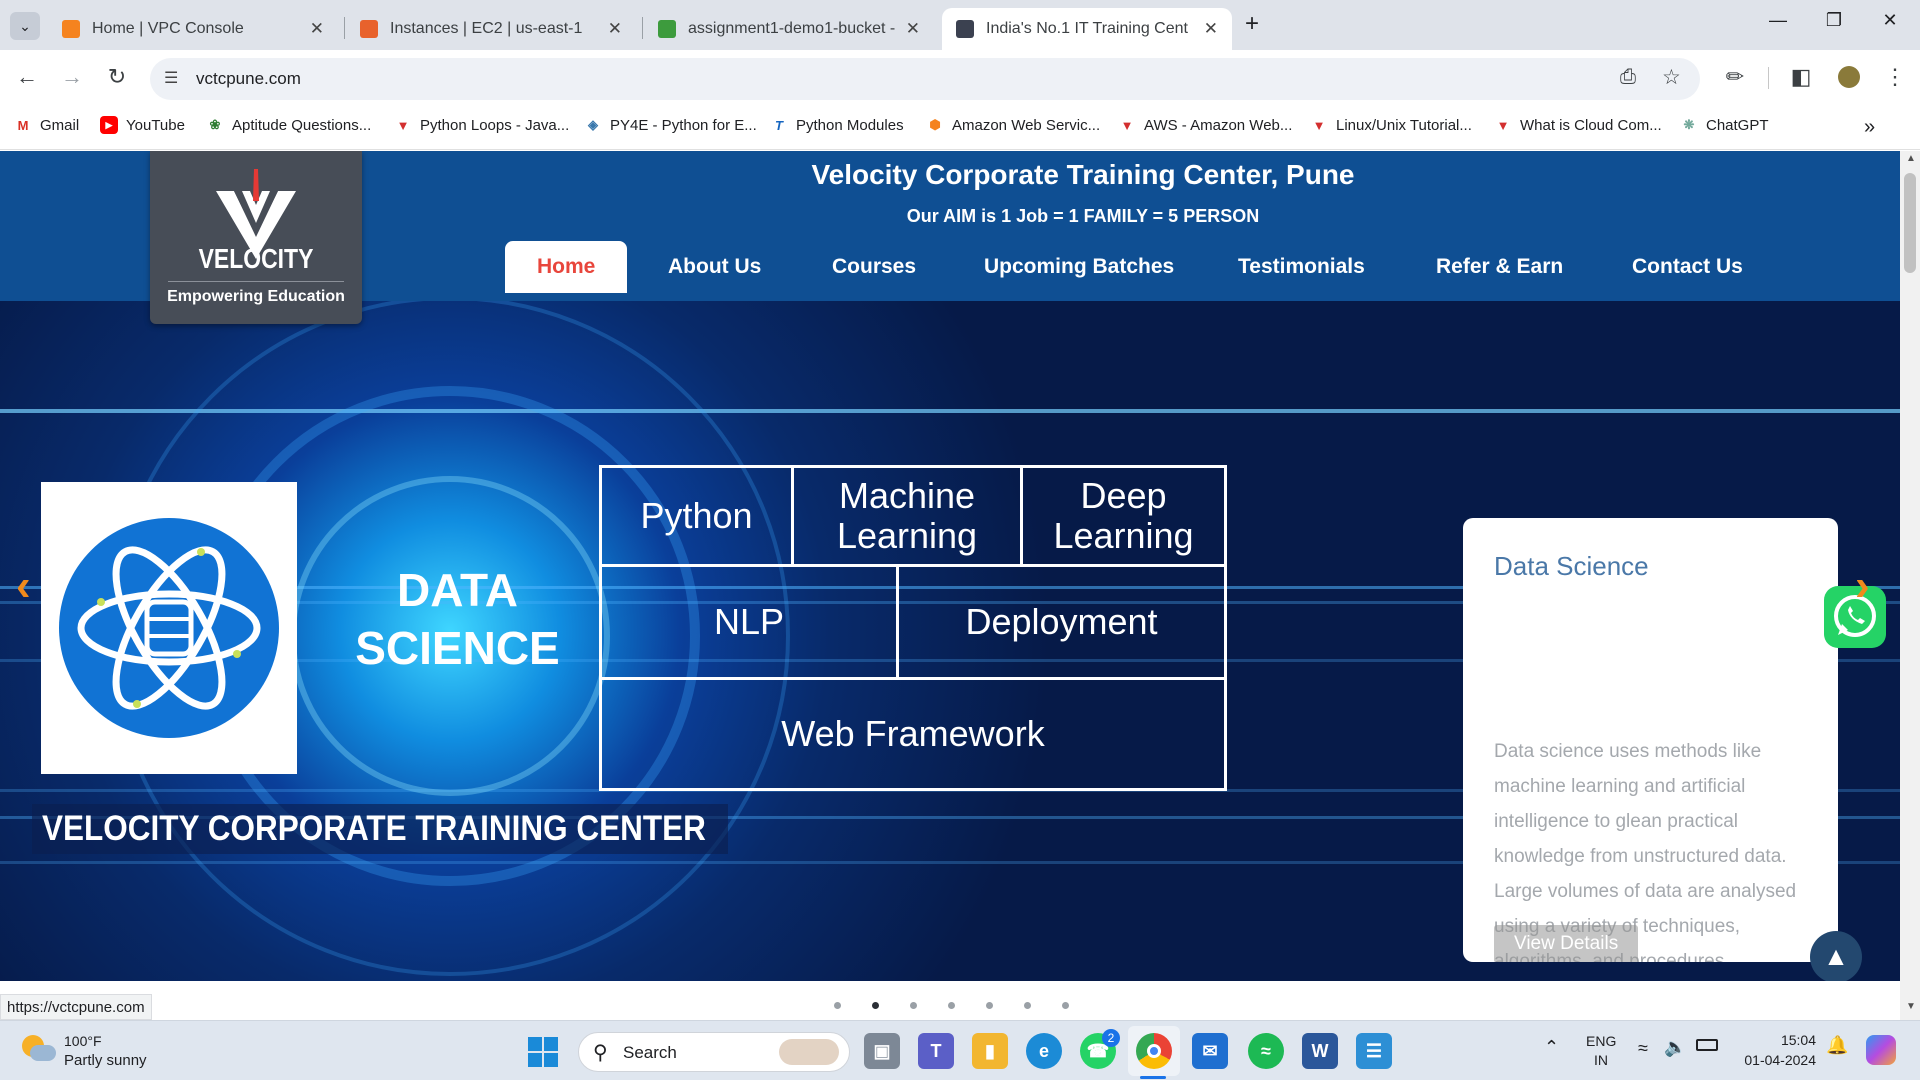  What do you see at coordinates (491, 29) in the screenshot?
I see `tab-ec2-instances: Instances | EC2 | us-east-1 ✕` at bounding box center [491, 29].